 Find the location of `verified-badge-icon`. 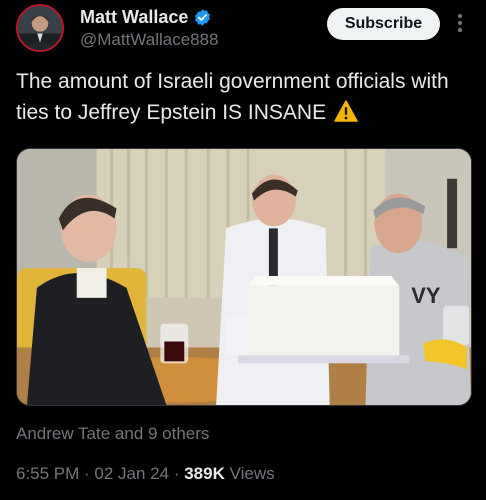

verified-badge-icon is located at coordinates (202, 17).